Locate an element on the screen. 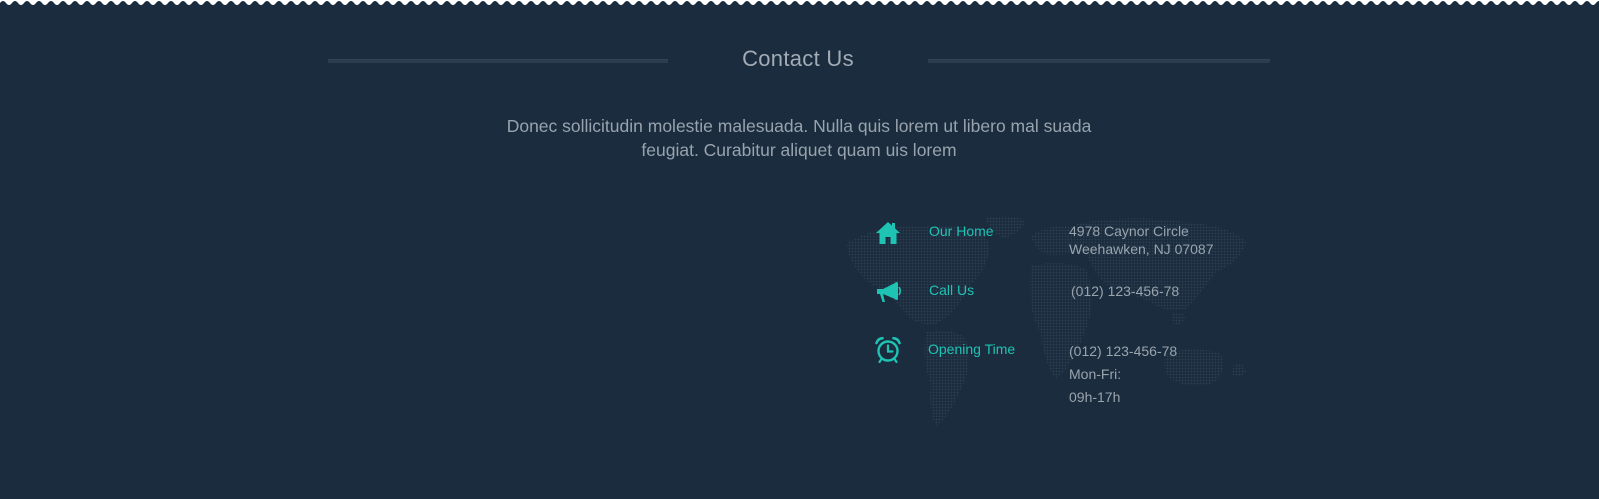 The width and height of the screenshot is (1599, 499). section-heading: Contact Us is located at coordinates (799, 62).